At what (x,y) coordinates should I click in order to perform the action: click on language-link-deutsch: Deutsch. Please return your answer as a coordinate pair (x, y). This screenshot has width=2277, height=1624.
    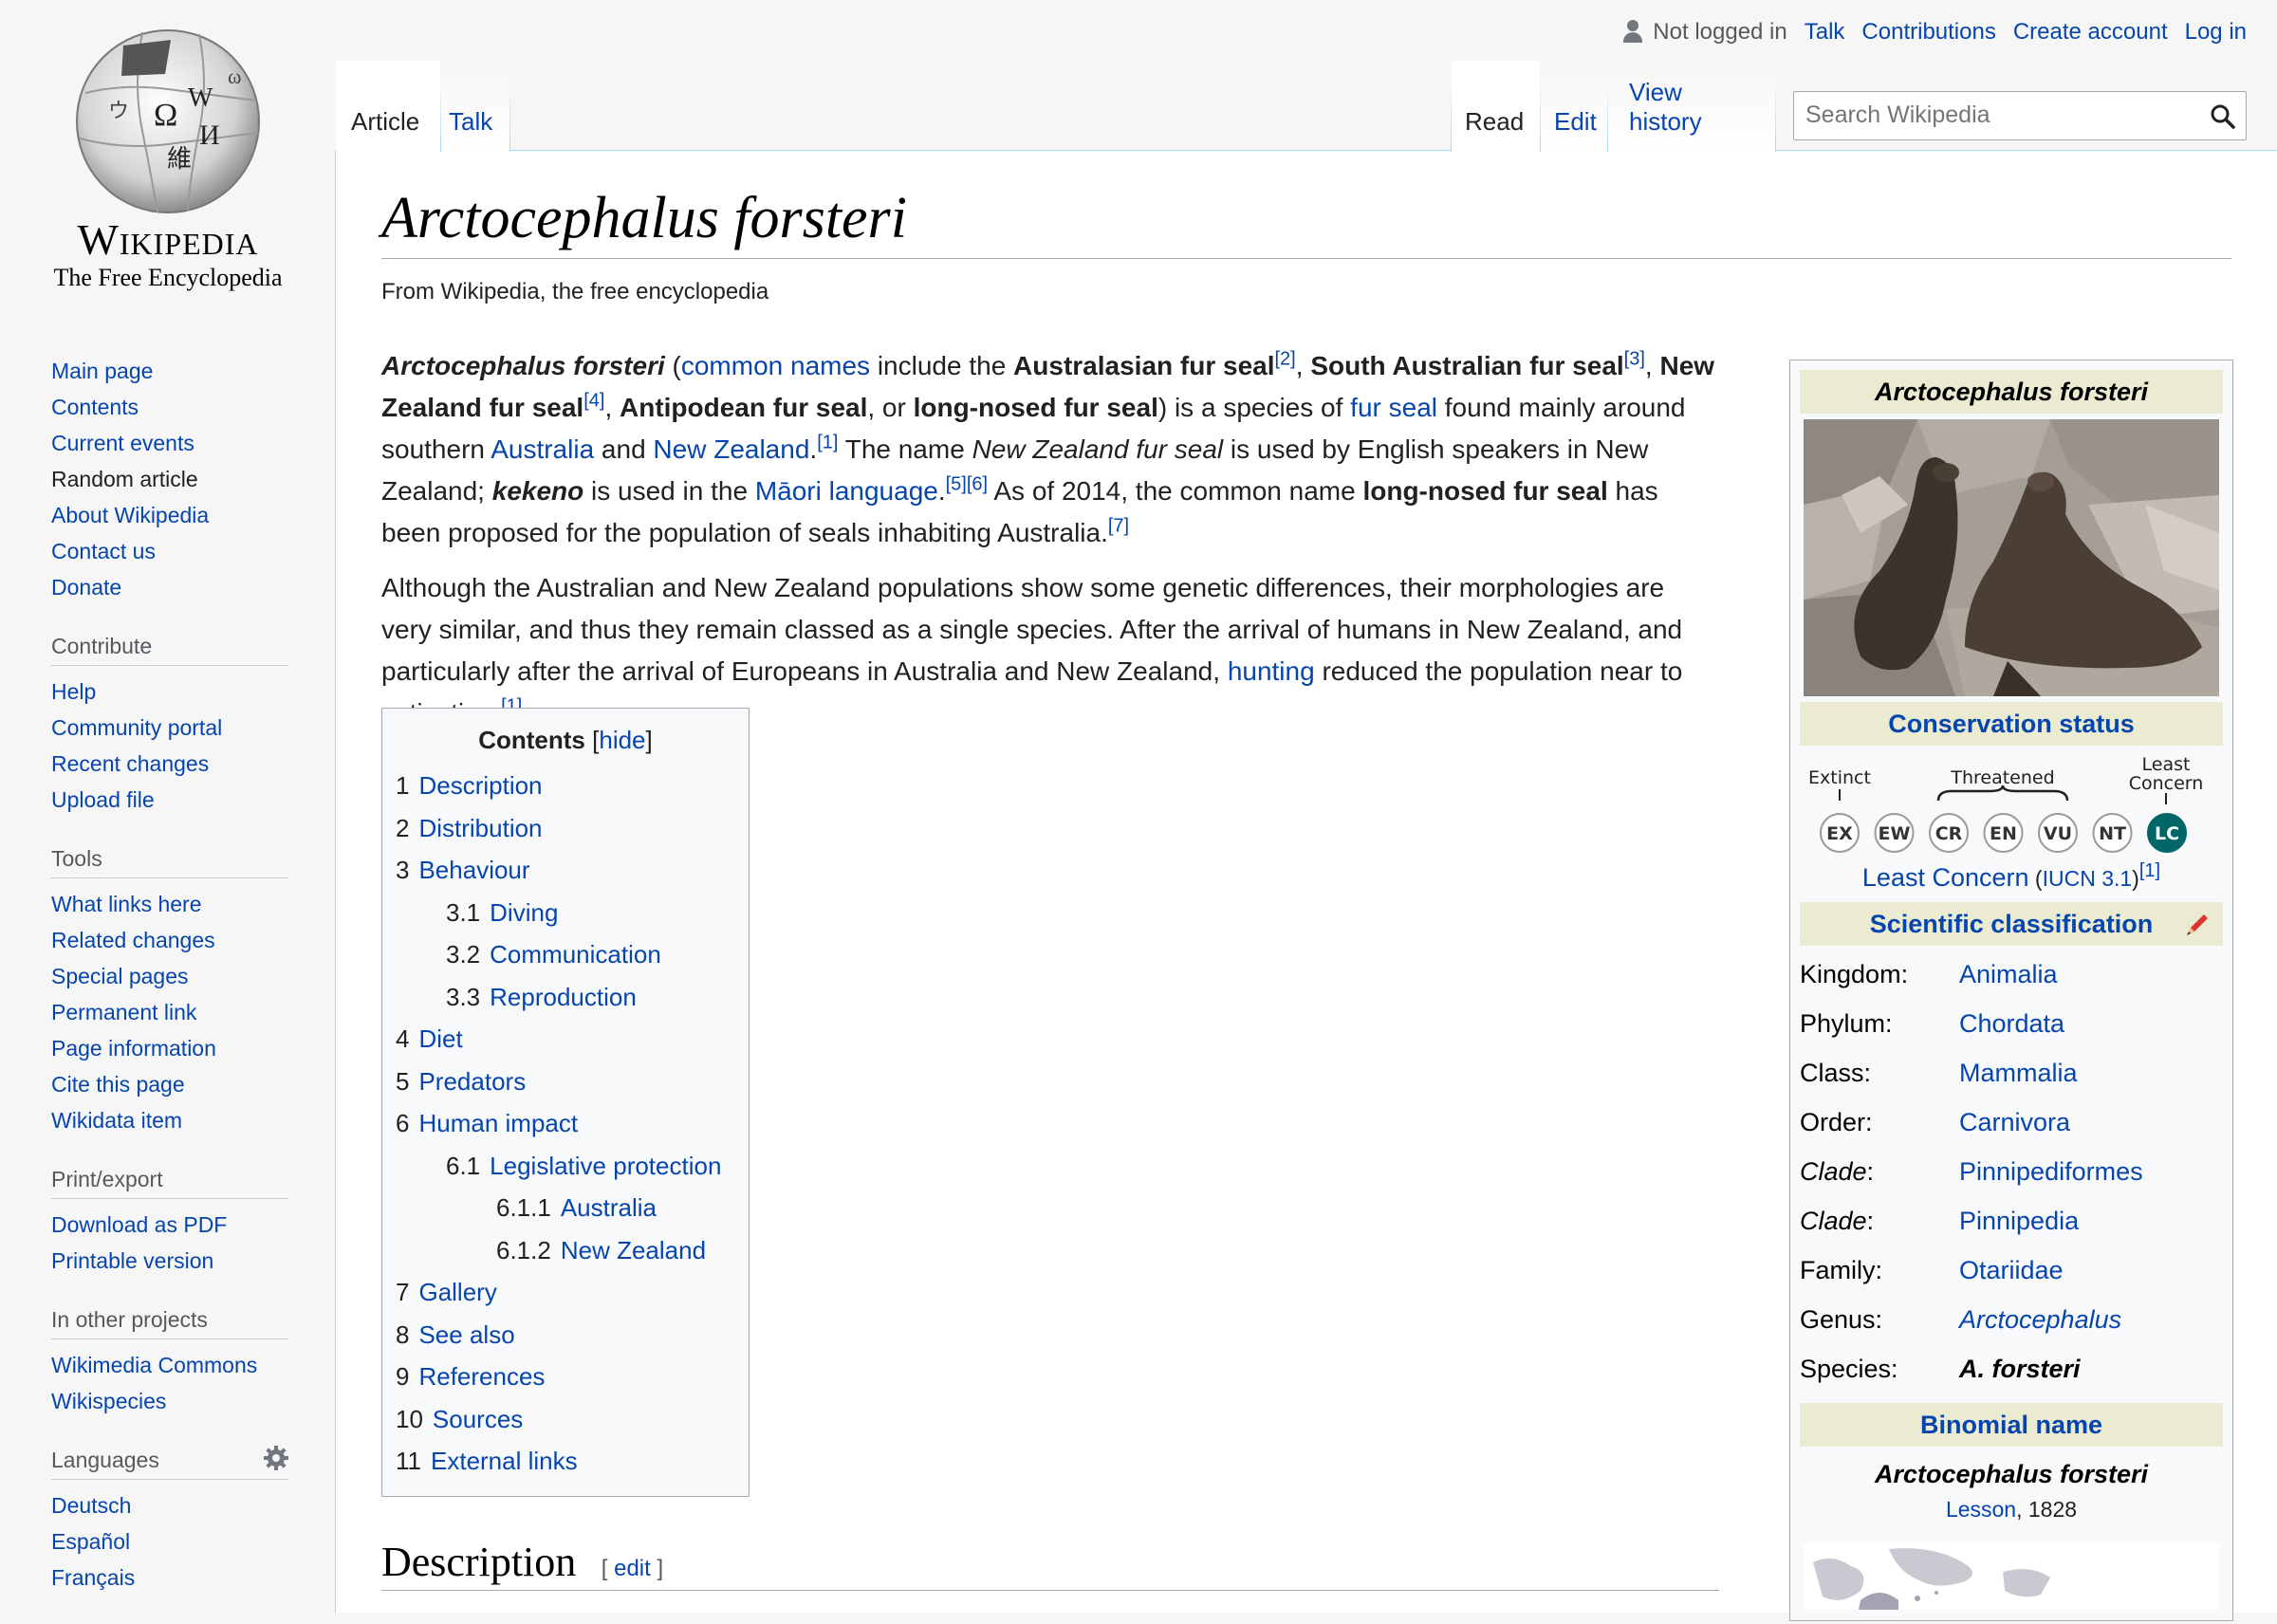
    Looking at the image, I should click on (91, 1506).